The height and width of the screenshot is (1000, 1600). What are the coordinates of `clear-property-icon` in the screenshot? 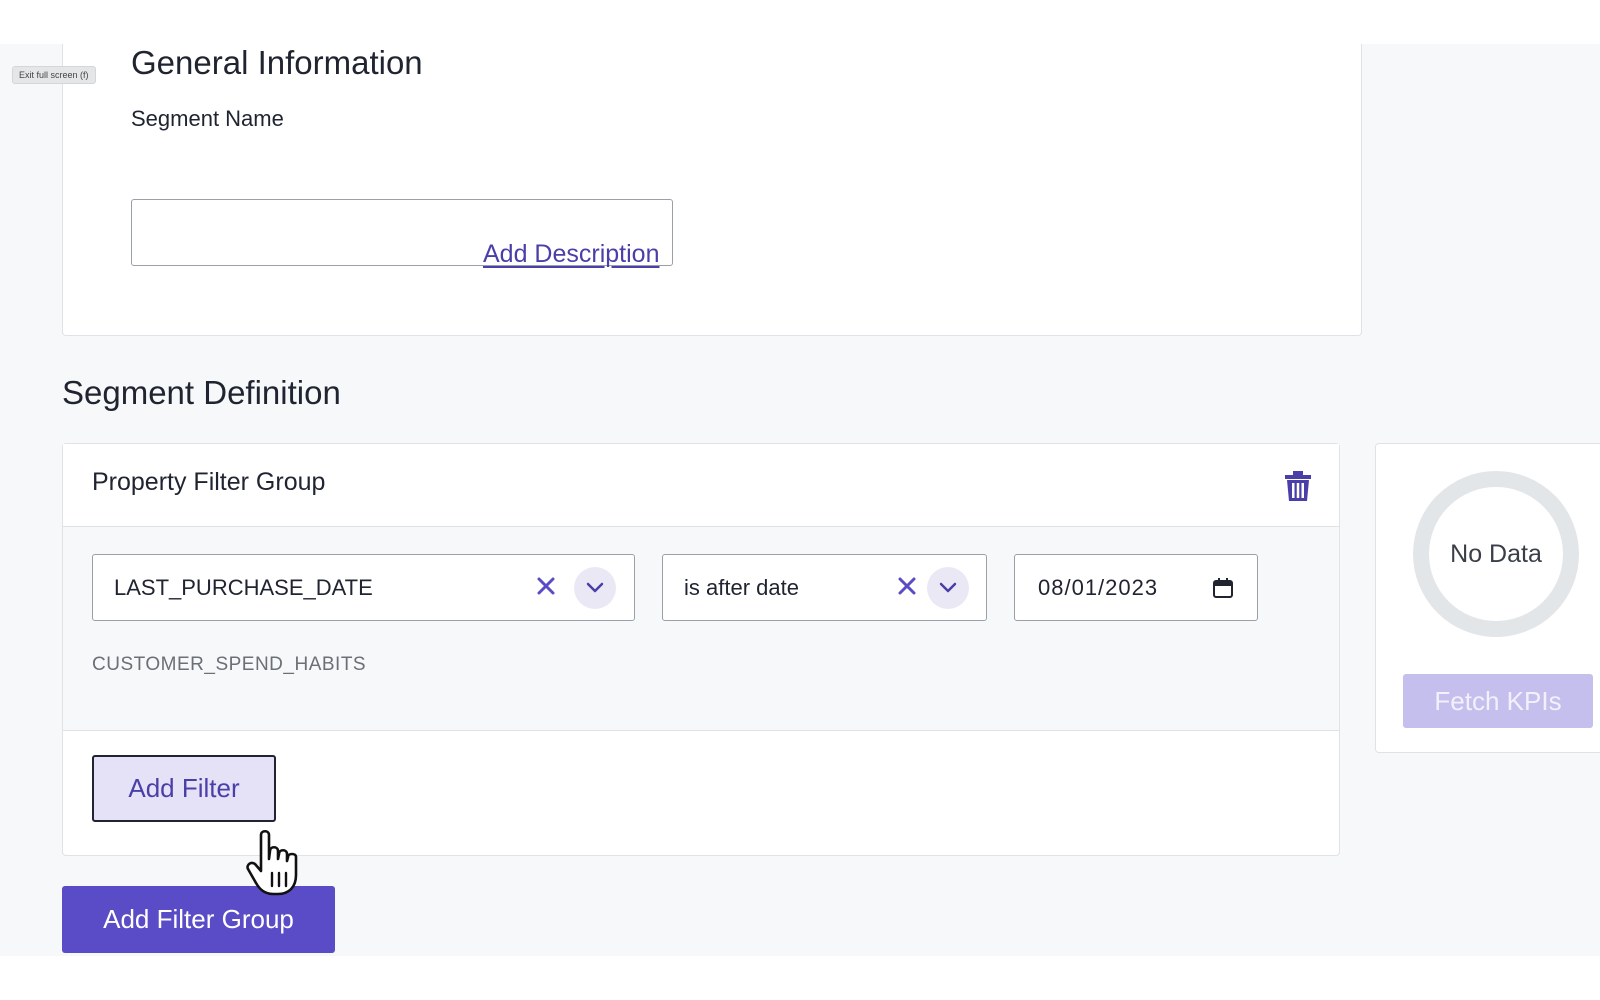 It's located at (546, 586).